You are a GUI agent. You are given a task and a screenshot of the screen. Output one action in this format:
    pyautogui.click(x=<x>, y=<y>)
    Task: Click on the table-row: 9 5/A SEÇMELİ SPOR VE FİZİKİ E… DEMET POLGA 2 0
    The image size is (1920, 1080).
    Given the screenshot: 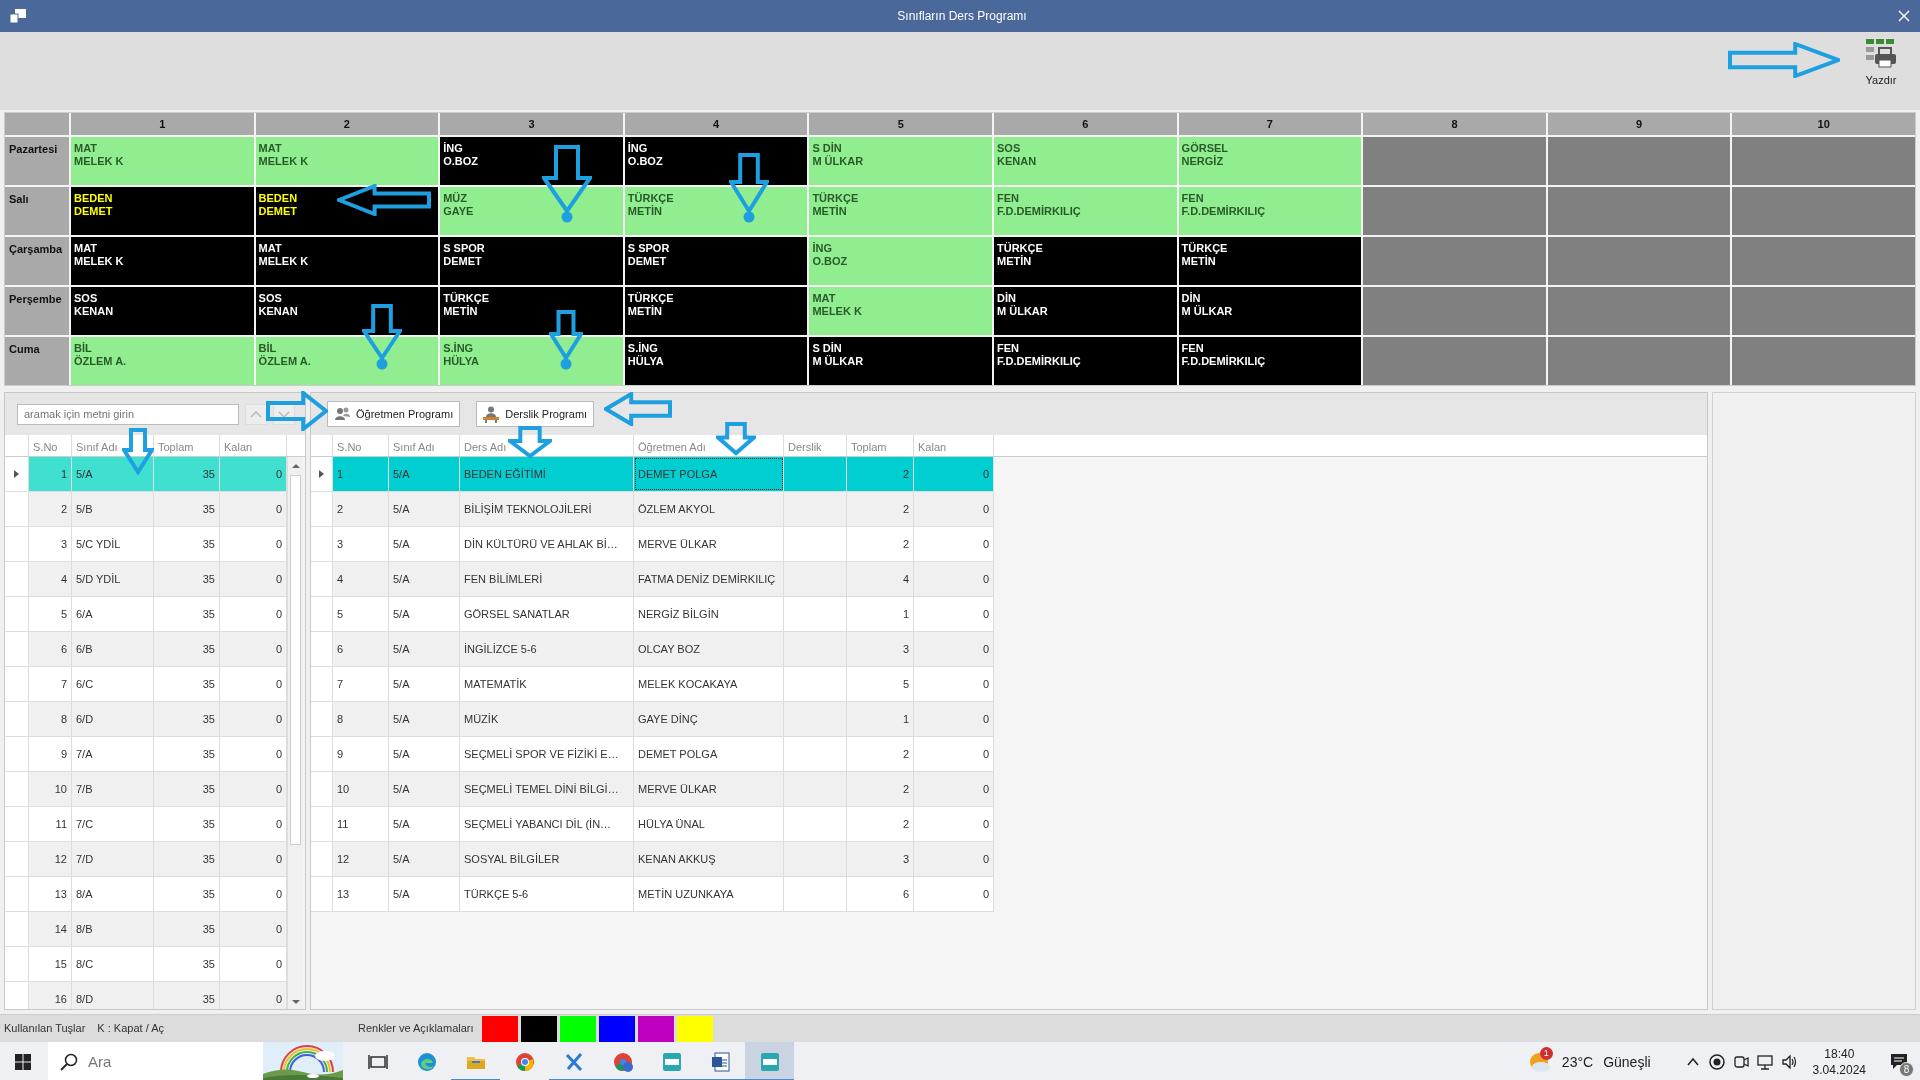 What is the action you would take?
    pyautogui.click(x=652, y=754)
    